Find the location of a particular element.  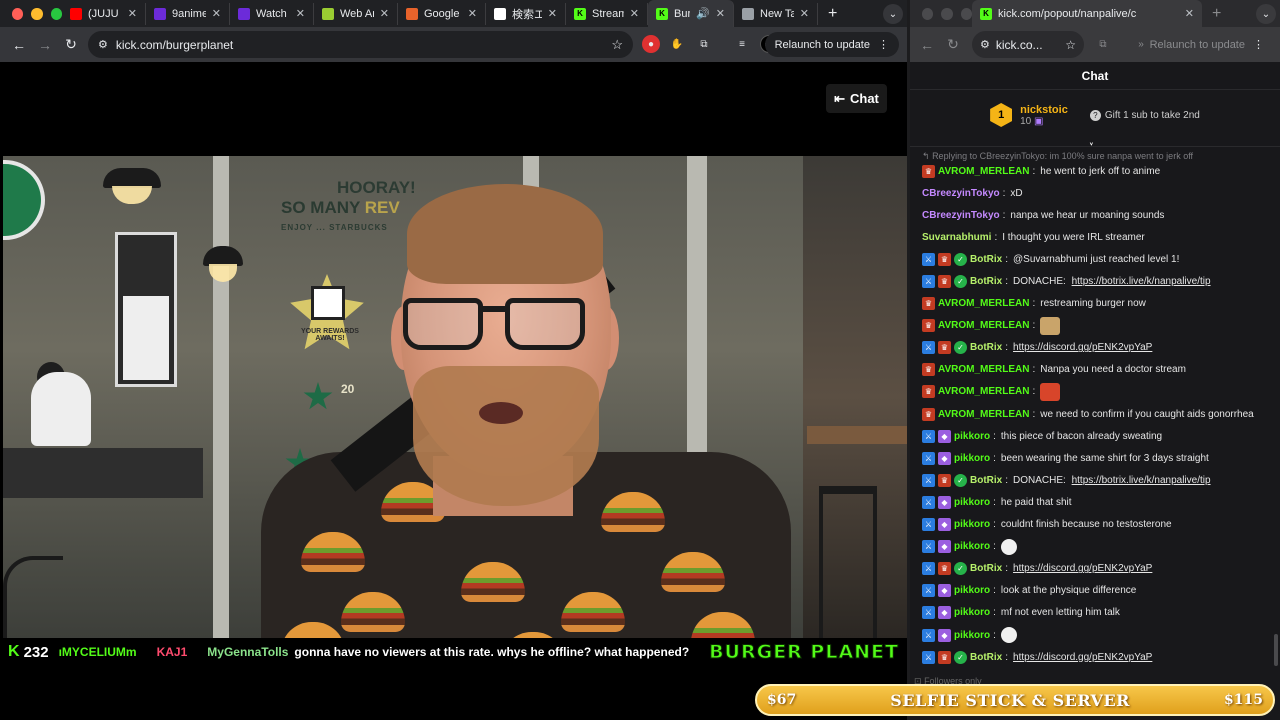

address-bar: ⚙ kick.co... ☆ is located at coordinates (1028, 44).